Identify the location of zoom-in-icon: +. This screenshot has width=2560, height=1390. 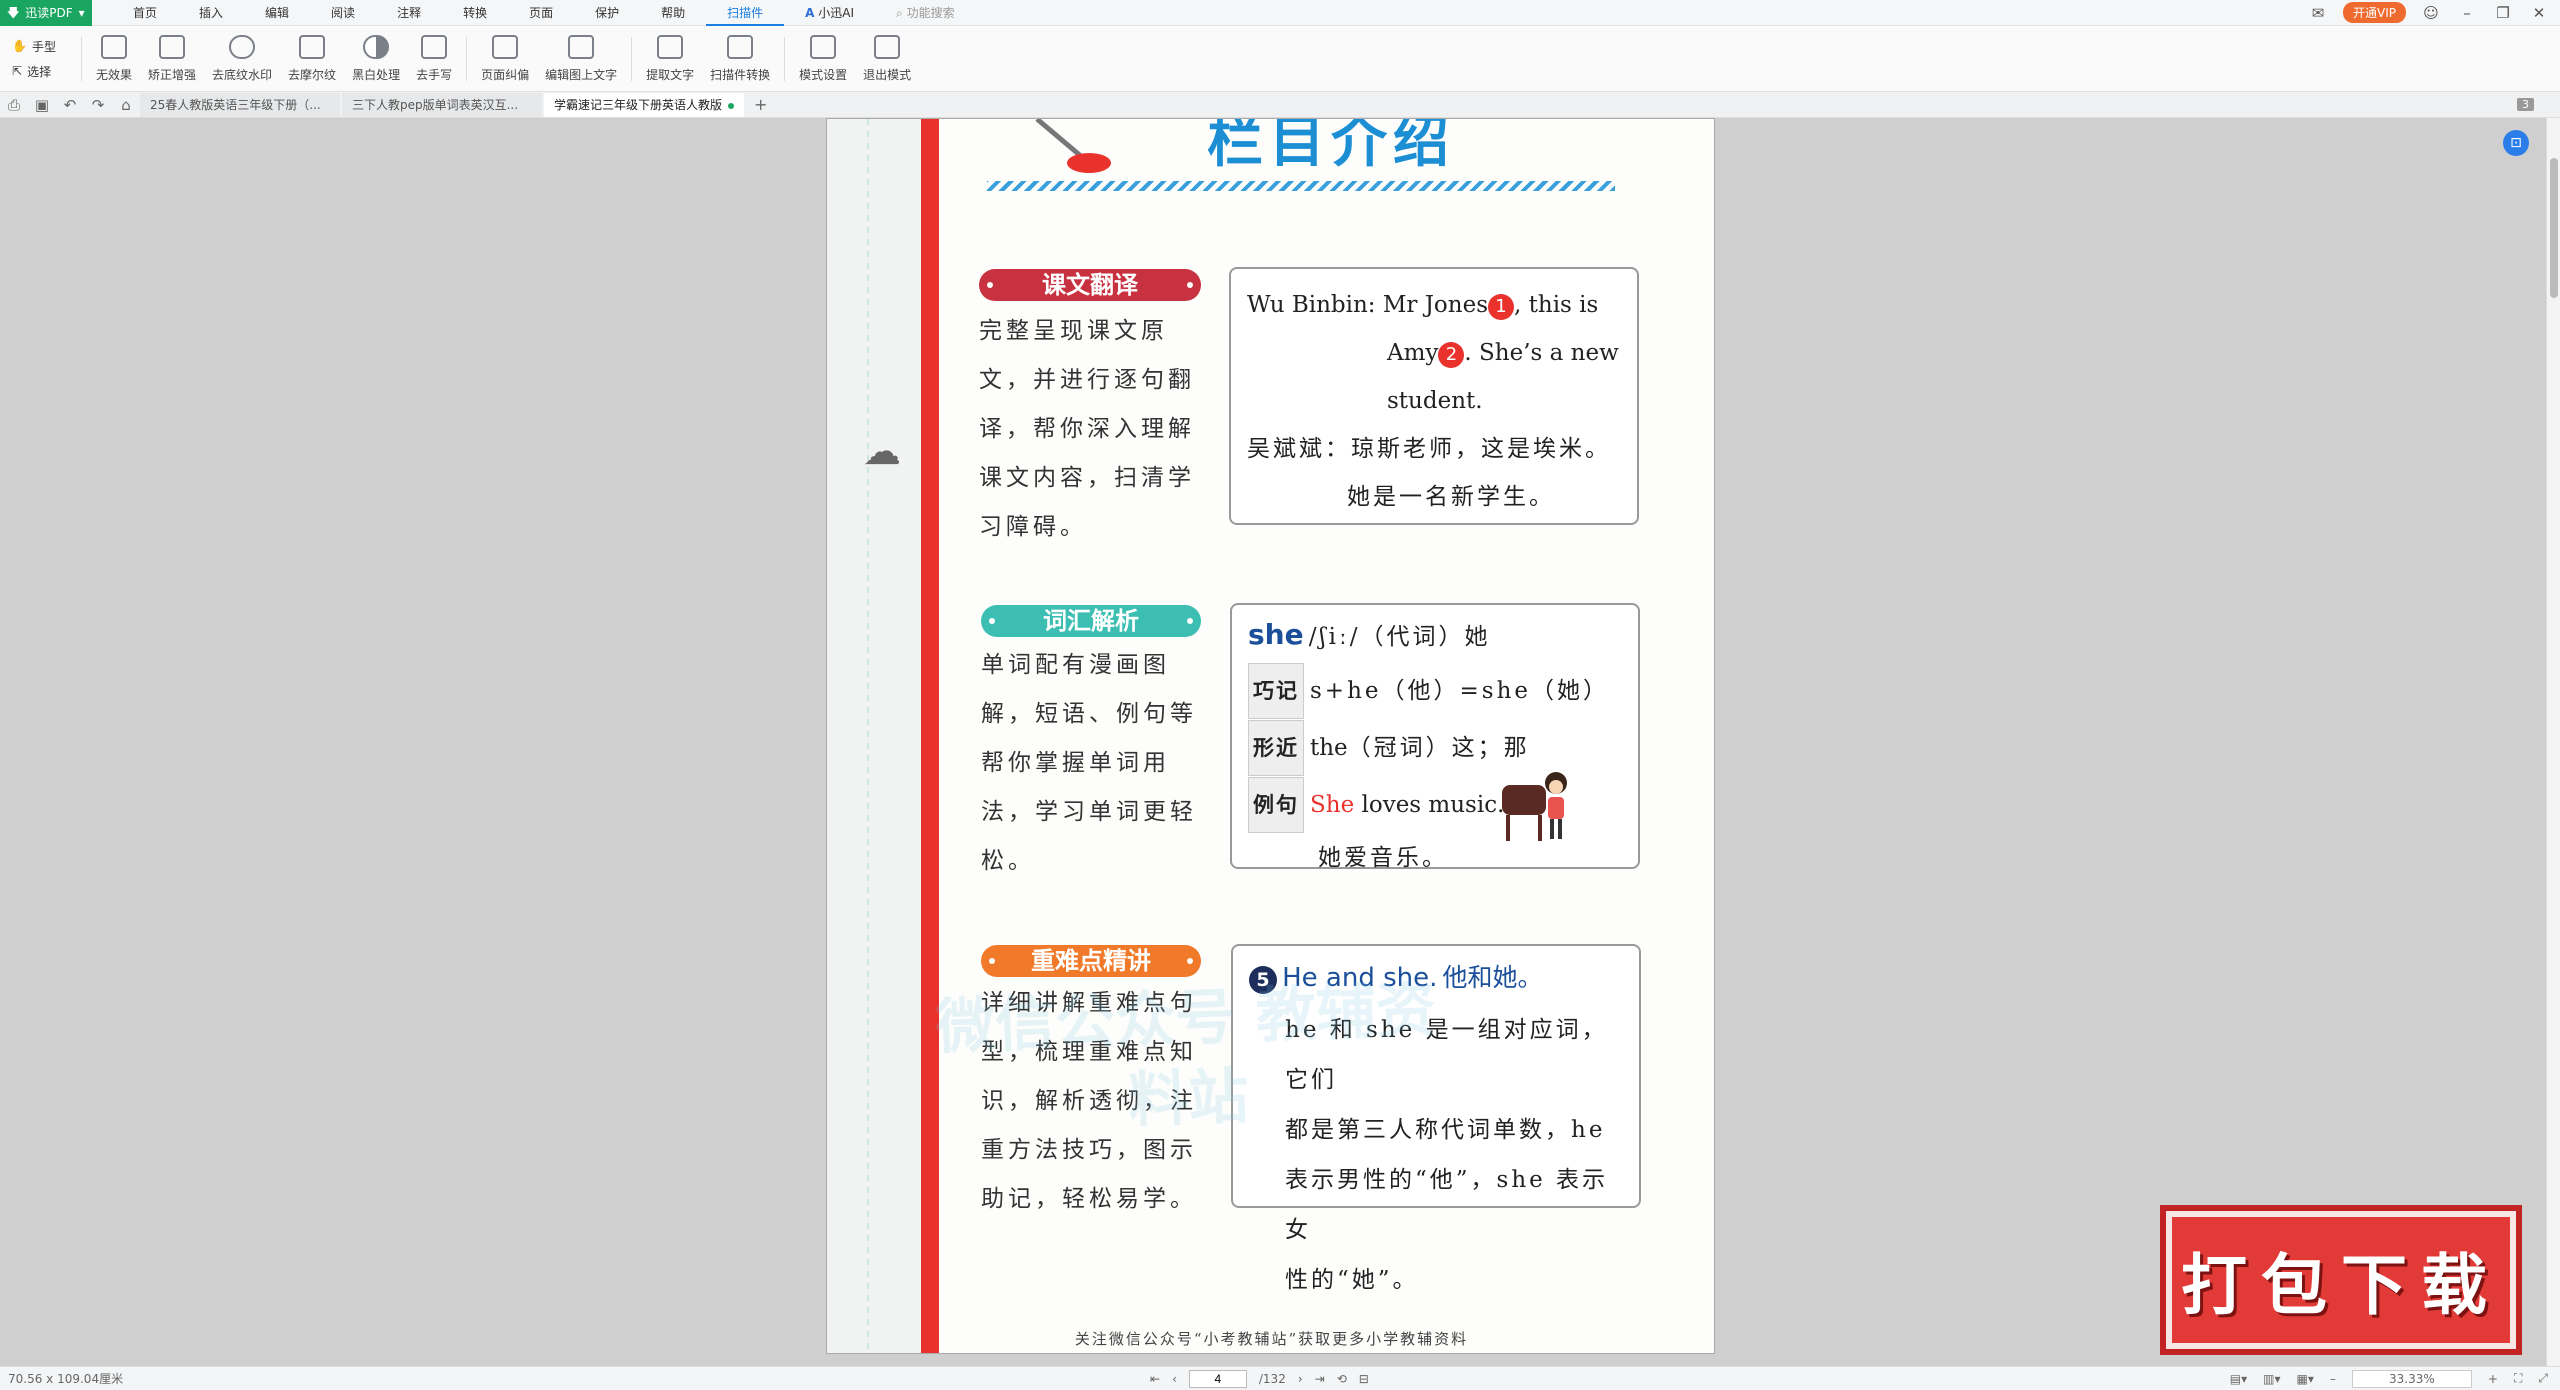
(2493, 1379).